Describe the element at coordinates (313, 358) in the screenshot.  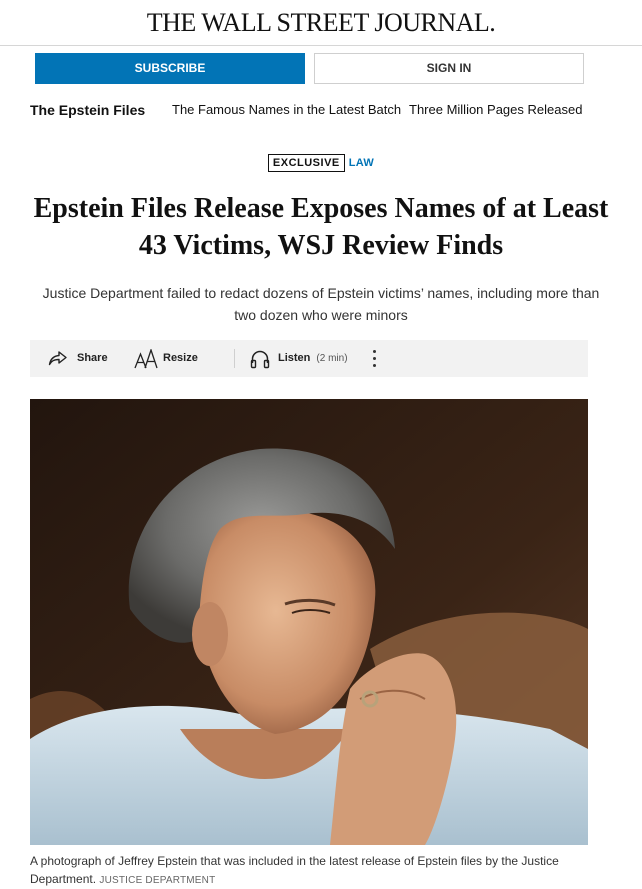
I see `listen-label: Listen (2 min)` at that location.